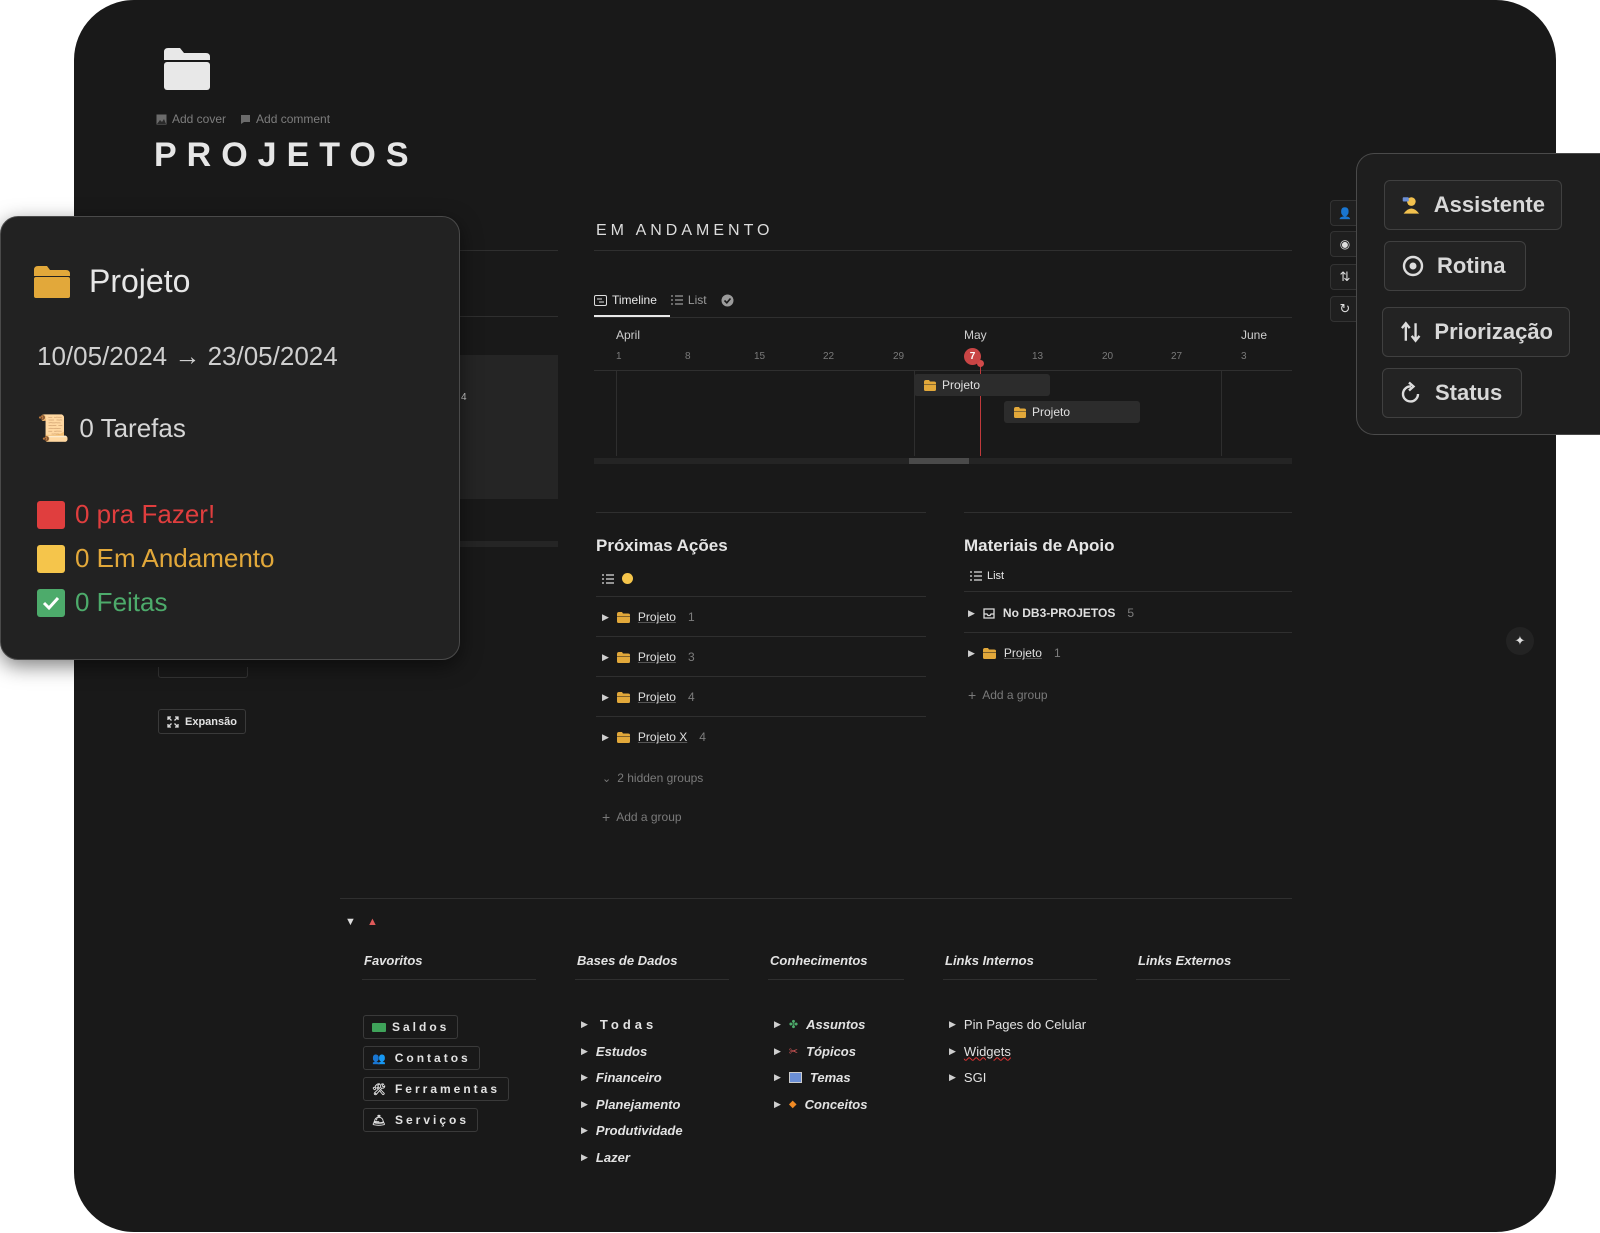 The image size is (1600, 1233). Describe the element at coordinates (836, 1104) in the screenshot. I see `footer-link-label: Conceitos` at that location.